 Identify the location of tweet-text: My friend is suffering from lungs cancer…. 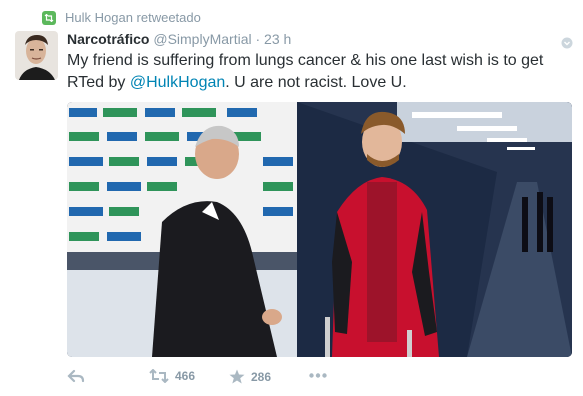
(317, 72).